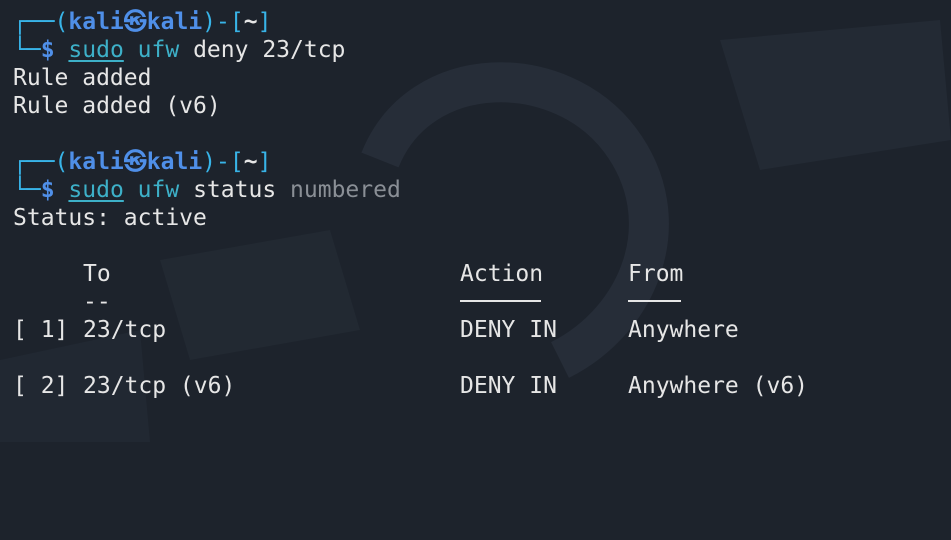  I want to click on rule-to: 23/tcp, so click(125, 330).